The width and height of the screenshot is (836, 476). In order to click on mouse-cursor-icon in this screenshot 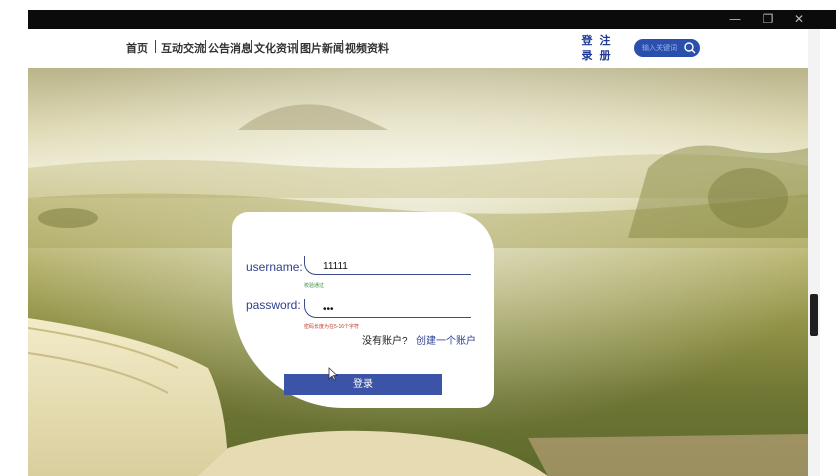, I will do `click(333, 374)`.